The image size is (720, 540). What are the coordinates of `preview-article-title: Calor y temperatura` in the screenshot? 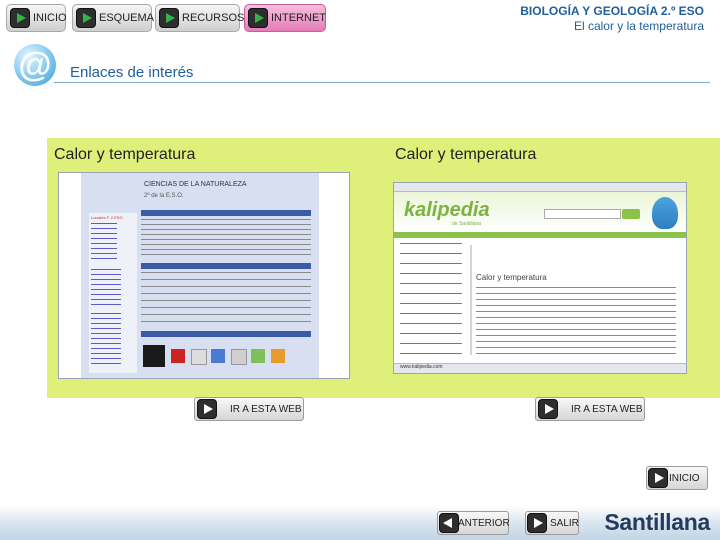 It's located at (511, 277).